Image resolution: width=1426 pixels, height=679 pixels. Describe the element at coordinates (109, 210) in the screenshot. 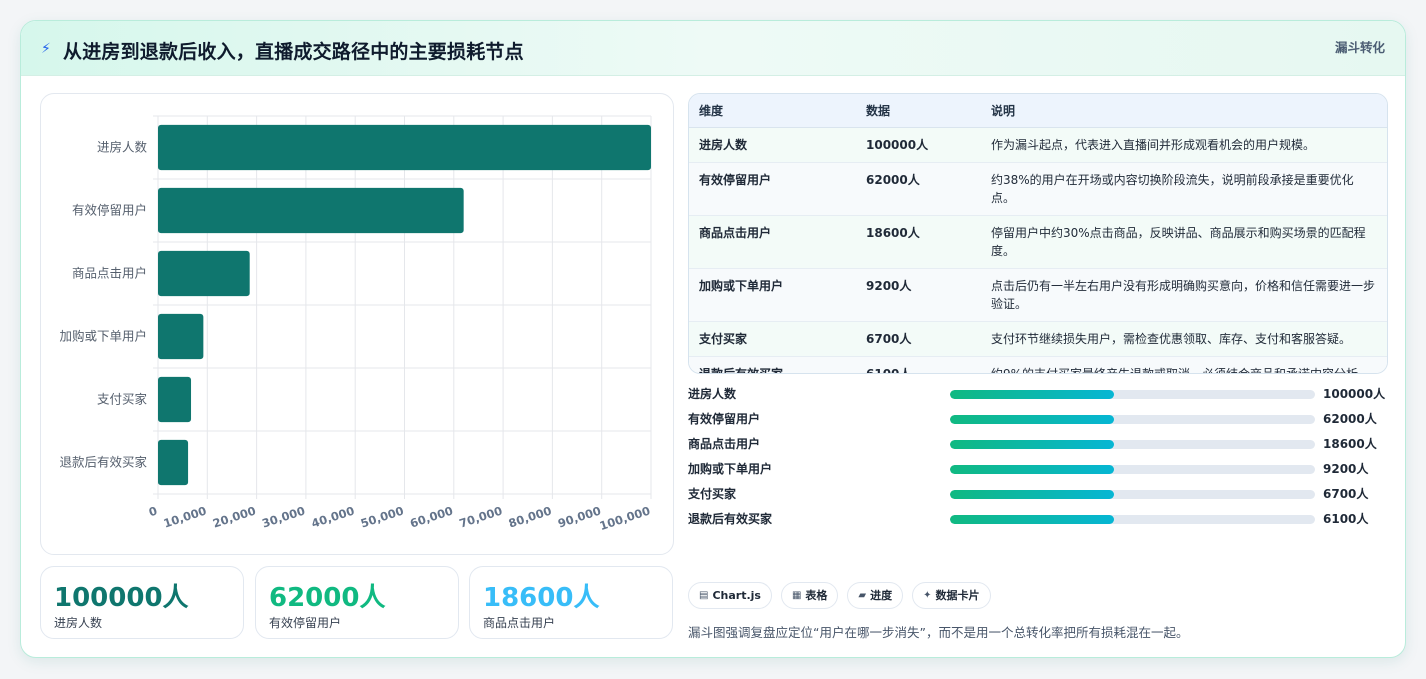

I see `y-tick-label: 有效停留用户` at that location.